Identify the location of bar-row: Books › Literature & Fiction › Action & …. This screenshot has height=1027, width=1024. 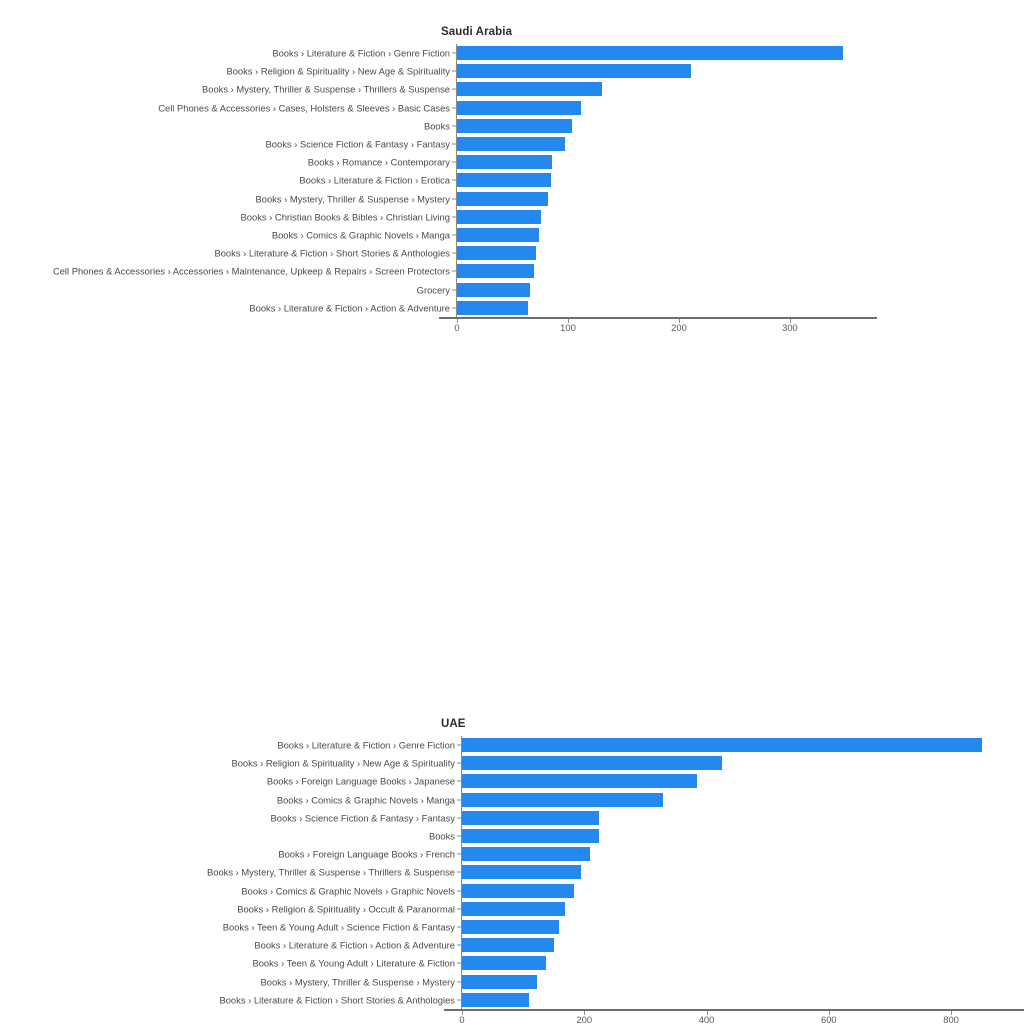
(512, 308).